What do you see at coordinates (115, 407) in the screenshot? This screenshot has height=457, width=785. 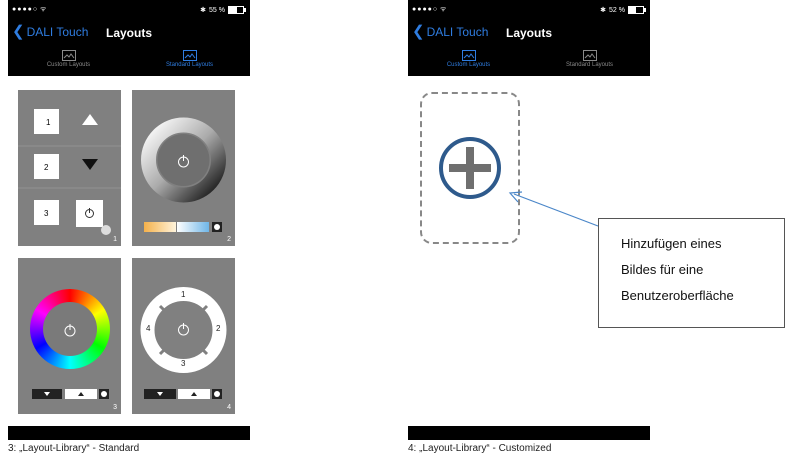 I see `tile-number: 3` at bounding box center [115, 407].